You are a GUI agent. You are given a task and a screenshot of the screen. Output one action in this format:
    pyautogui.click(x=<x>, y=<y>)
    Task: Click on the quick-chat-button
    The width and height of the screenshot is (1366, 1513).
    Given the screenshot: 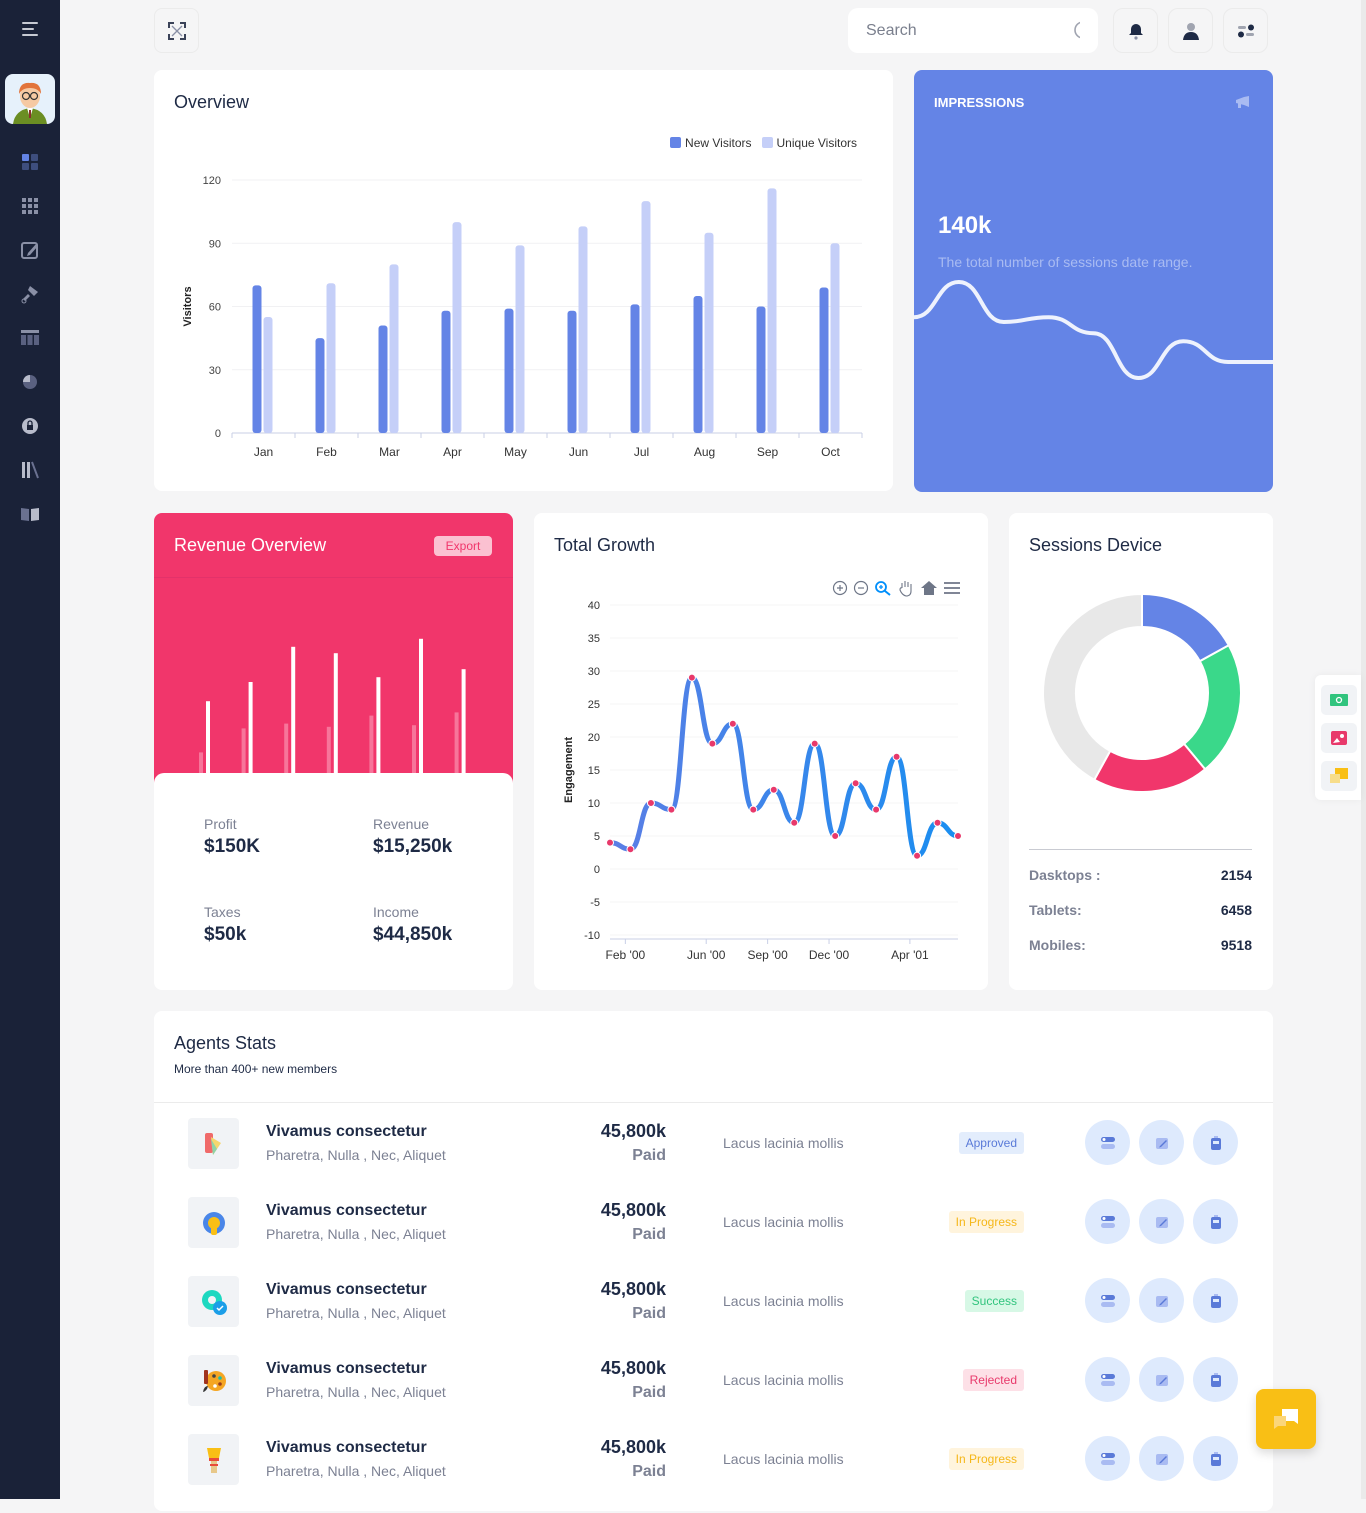 What is the action you would take?
    pyautogui.click(x=1339, y=776)
    